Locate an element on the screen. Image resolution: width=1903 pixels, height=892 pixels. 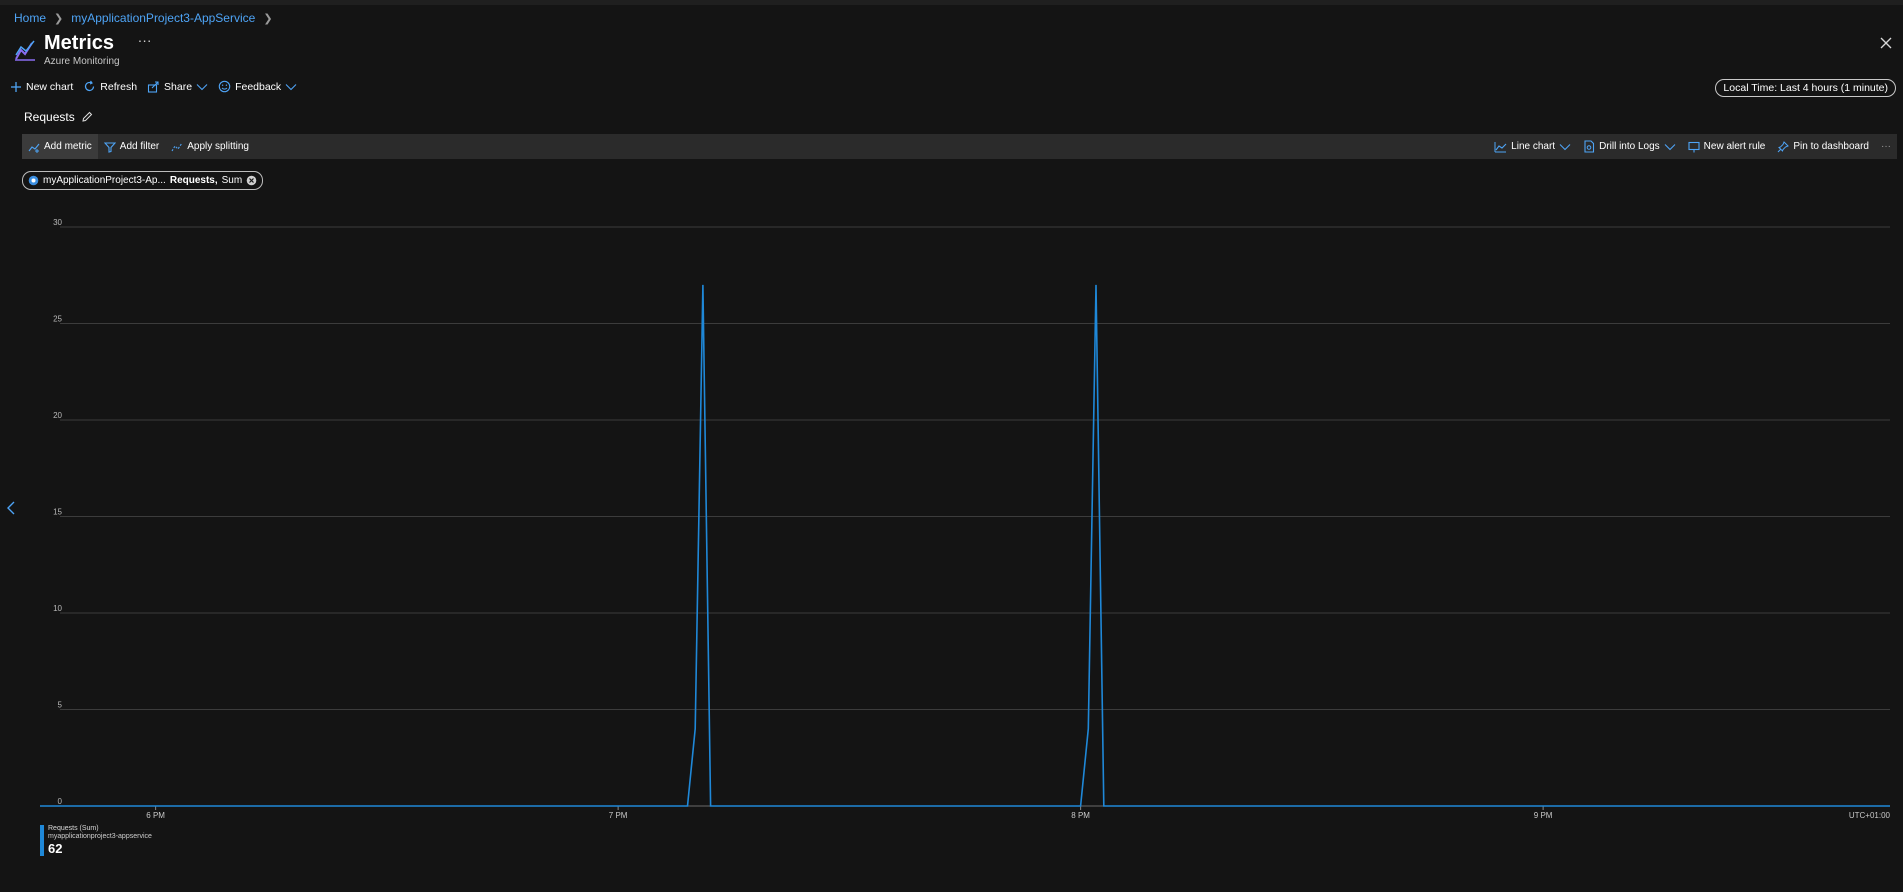
metric-pill-aggregation: Sum is located at coordinates (232, 180).